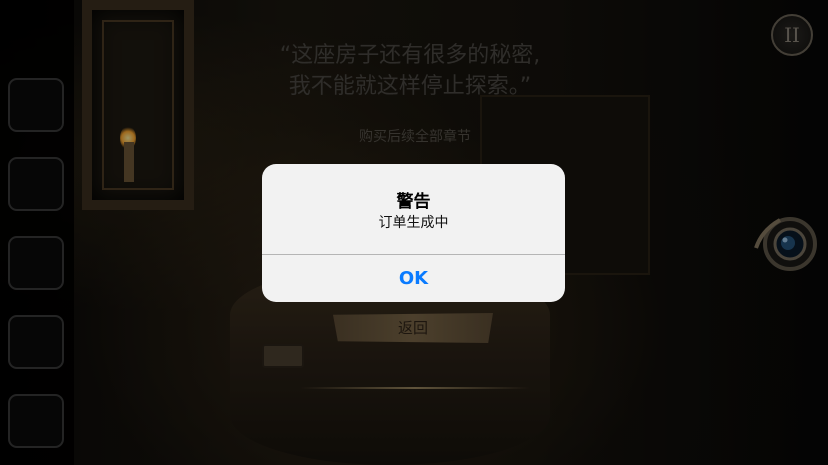 The width and height of the screenshot is (828, 465). I want to click on alert-dialog: 警告 订单生成中 OK, so click(413, 233).